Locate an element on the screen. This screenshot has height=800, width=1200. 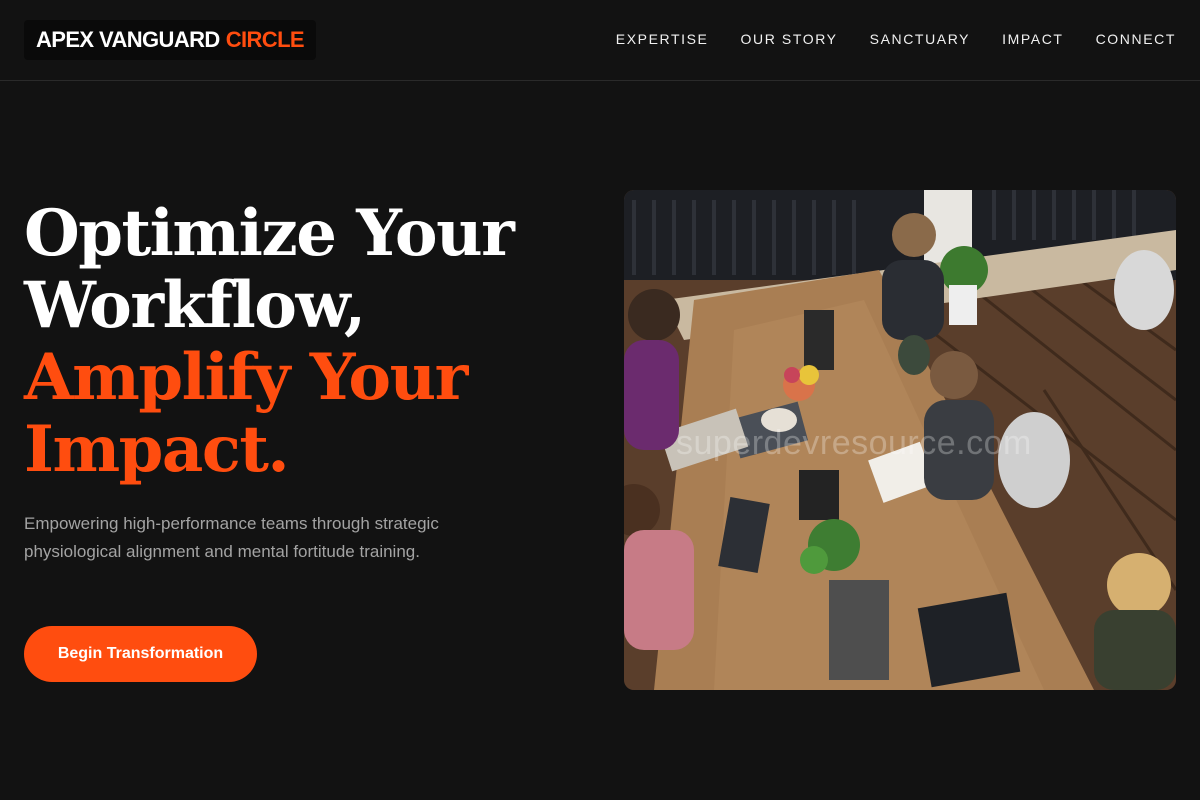
hero-title-line-2: Workflow, is located at coordinates (195, 305).